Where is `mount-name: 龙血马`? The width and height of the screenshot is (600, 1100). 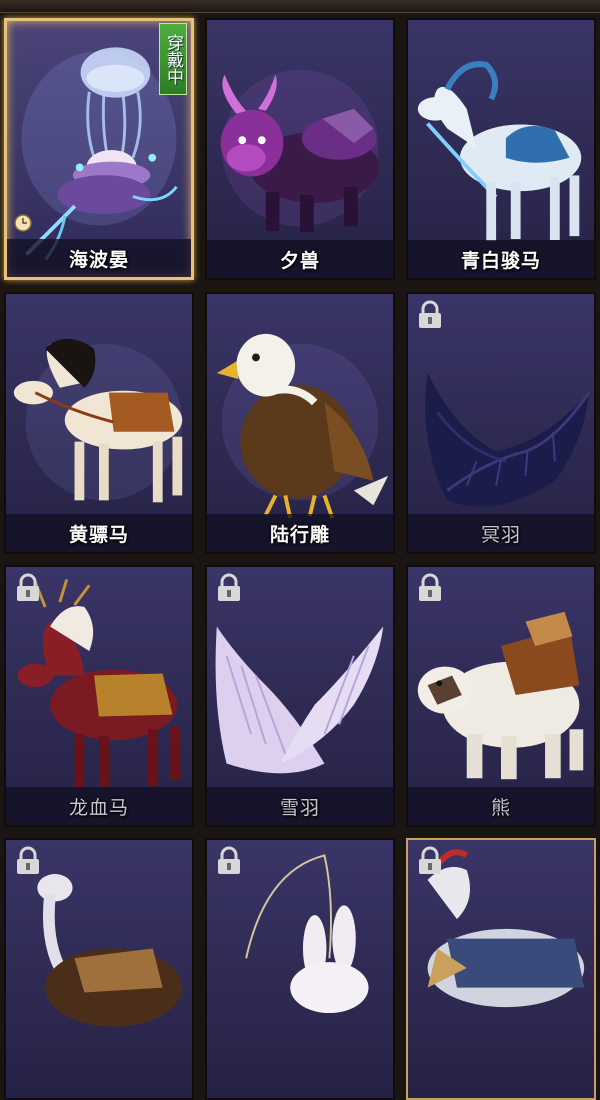 mount-name: 龙血马 is located at coordinates (98, 807).